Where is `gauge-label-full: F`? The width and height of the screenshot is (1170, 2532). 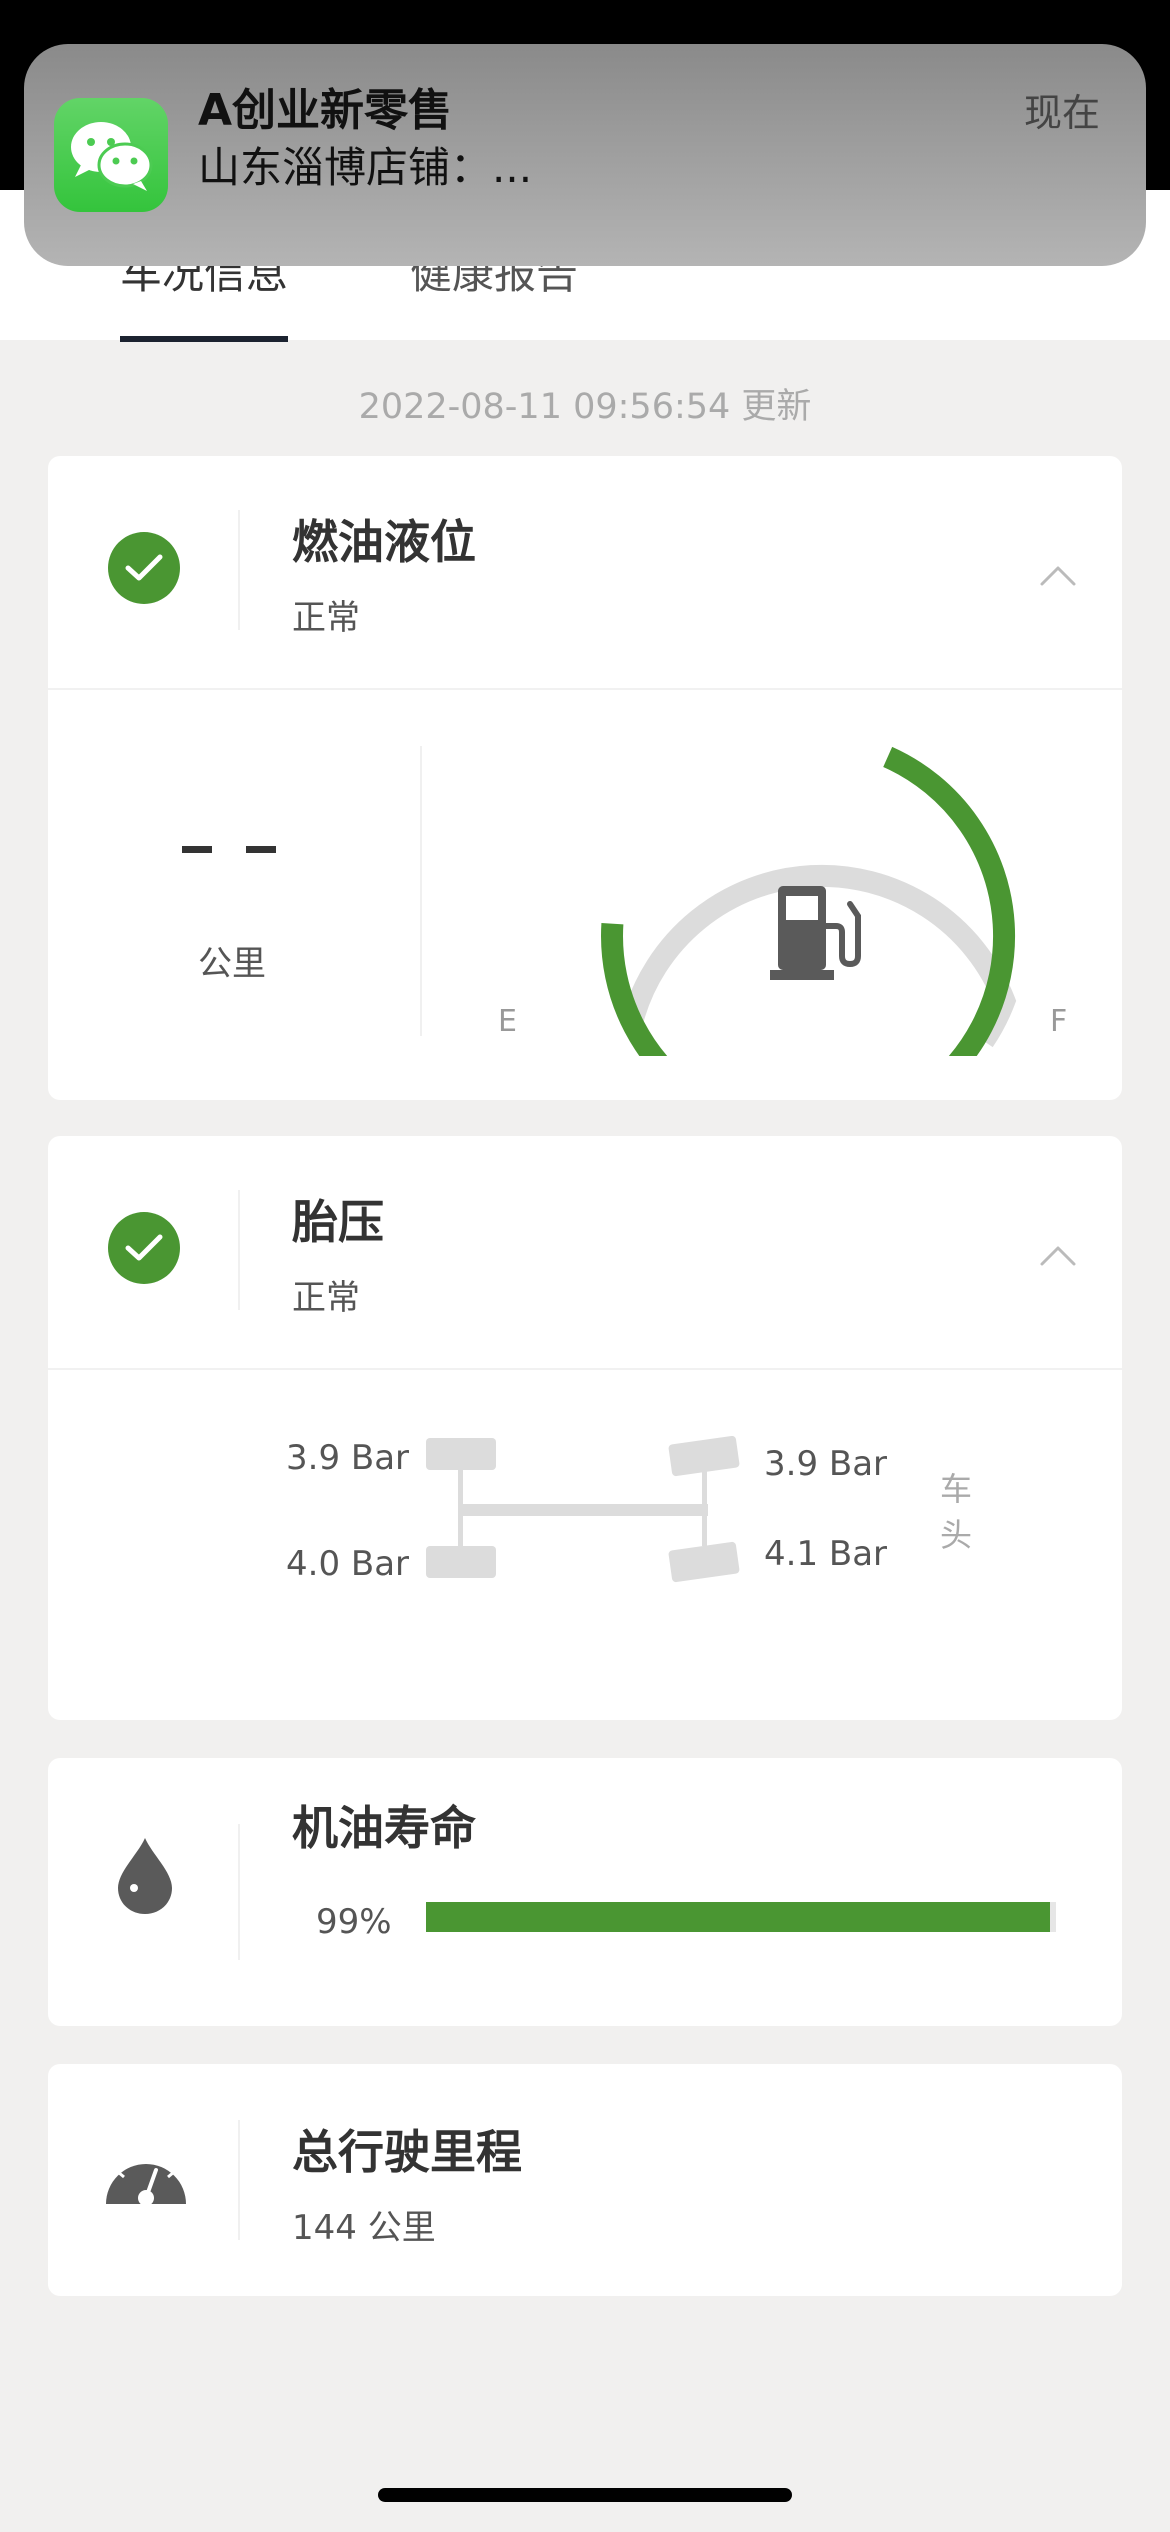
gauge-label-full: F is located at coordinates (1059, 1021).